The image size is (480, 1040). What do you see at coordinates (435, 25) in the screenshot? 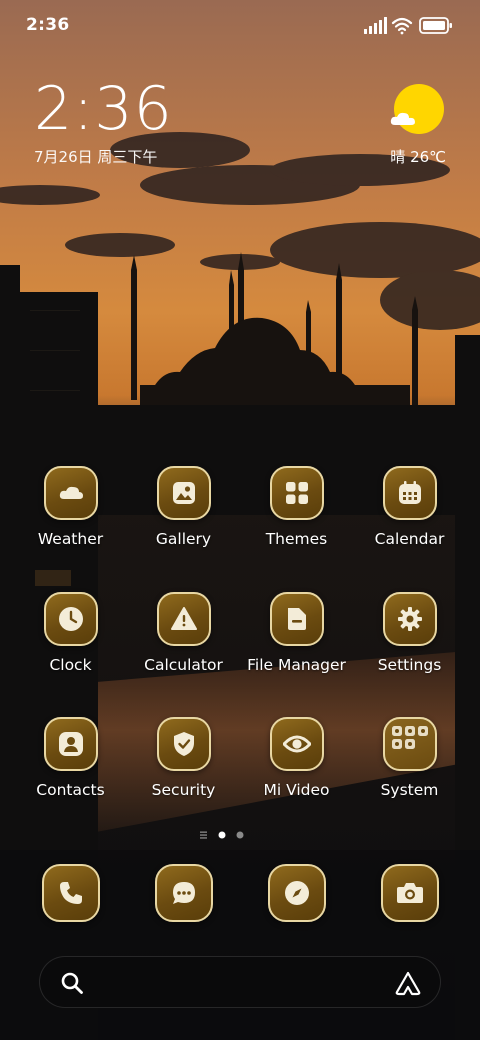
I see `battery-icon` at bounding box center [435, 25].